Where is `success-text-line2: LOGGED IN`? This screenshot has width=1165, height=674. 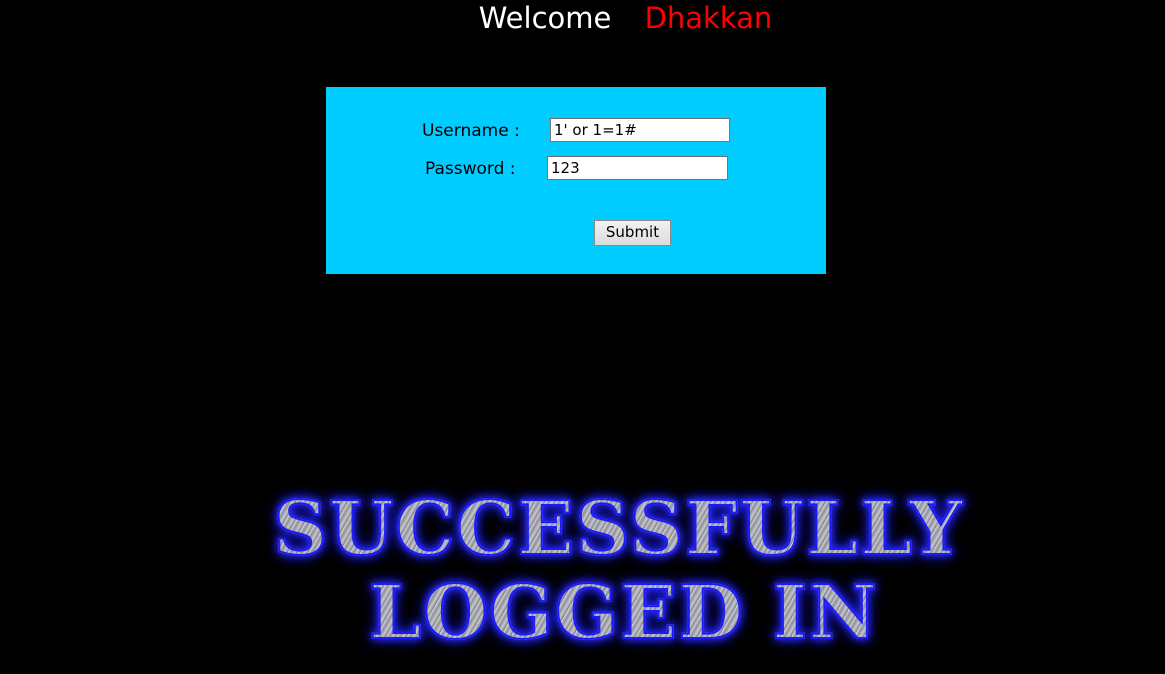
success-text-line2: LOGGED IN is located at coordinates (624, 613).